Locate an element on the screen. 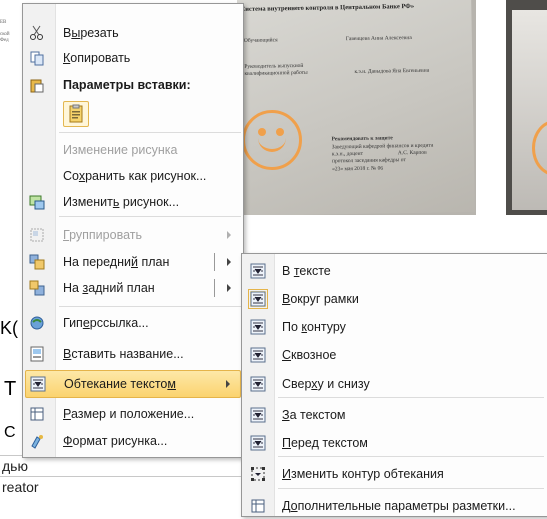 This screenshot has width=547, height=519. menu-item-вырезать: Вырезать is located at coordinates (133, 33).